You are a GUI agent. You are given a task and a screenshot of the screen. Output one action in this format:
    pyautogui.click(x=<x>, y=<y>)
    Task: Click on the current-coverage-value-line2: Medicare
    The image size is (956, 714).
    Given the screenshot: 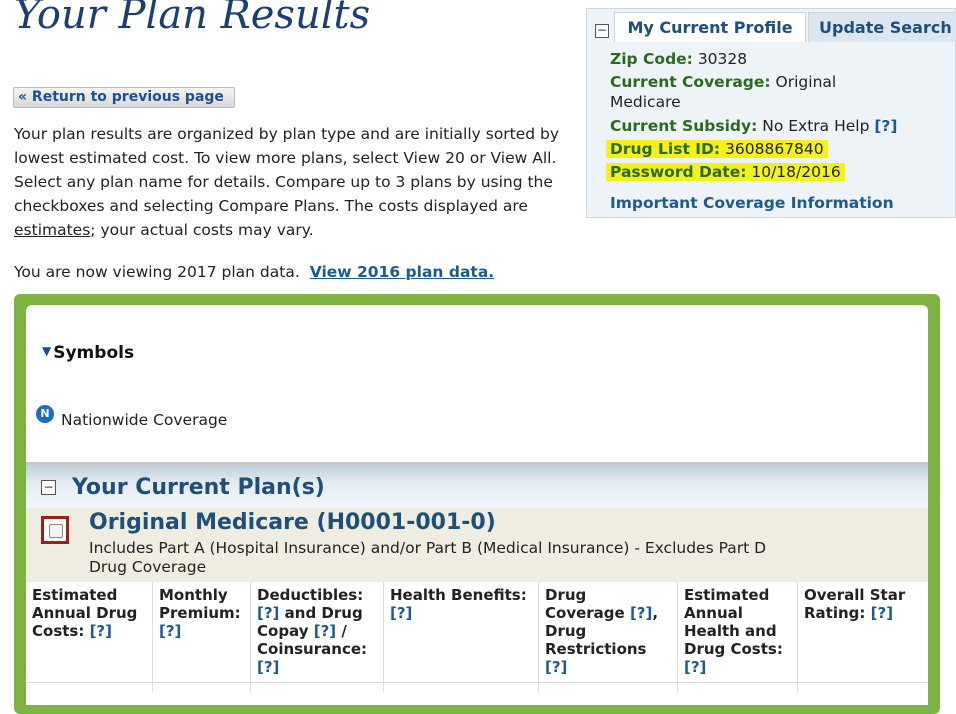 What is the action you would take?
    pyautogui.click(x=645, y=102)
    